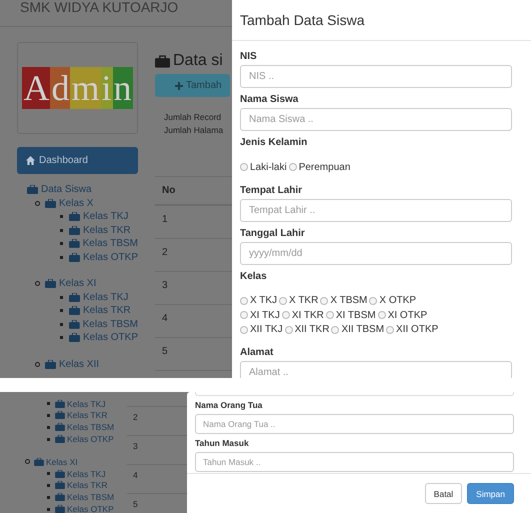 The image size is (531, 513). I want to click on radio-label: XII TKR, so click(312, 330).